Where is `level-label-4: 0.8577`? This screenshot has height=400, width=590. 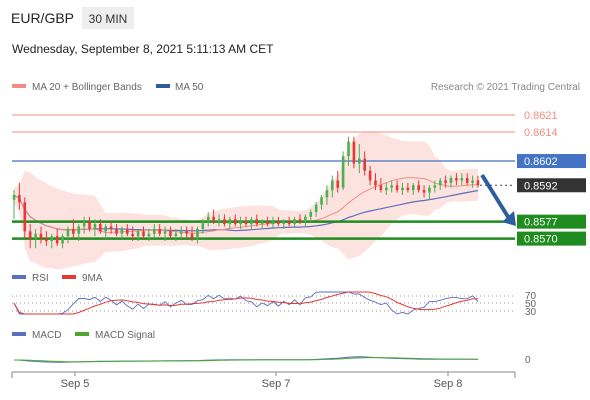 level-label-4: 0.8577 is located at coordinates (541, 223).